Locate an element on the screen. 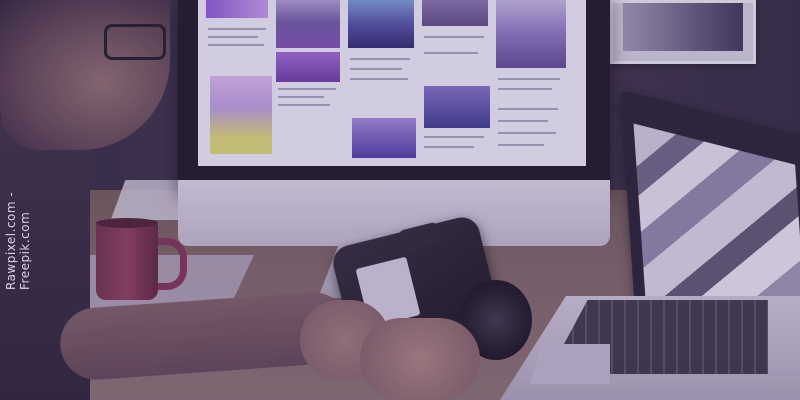  coffee-mug is located at coordinates (127, 261).